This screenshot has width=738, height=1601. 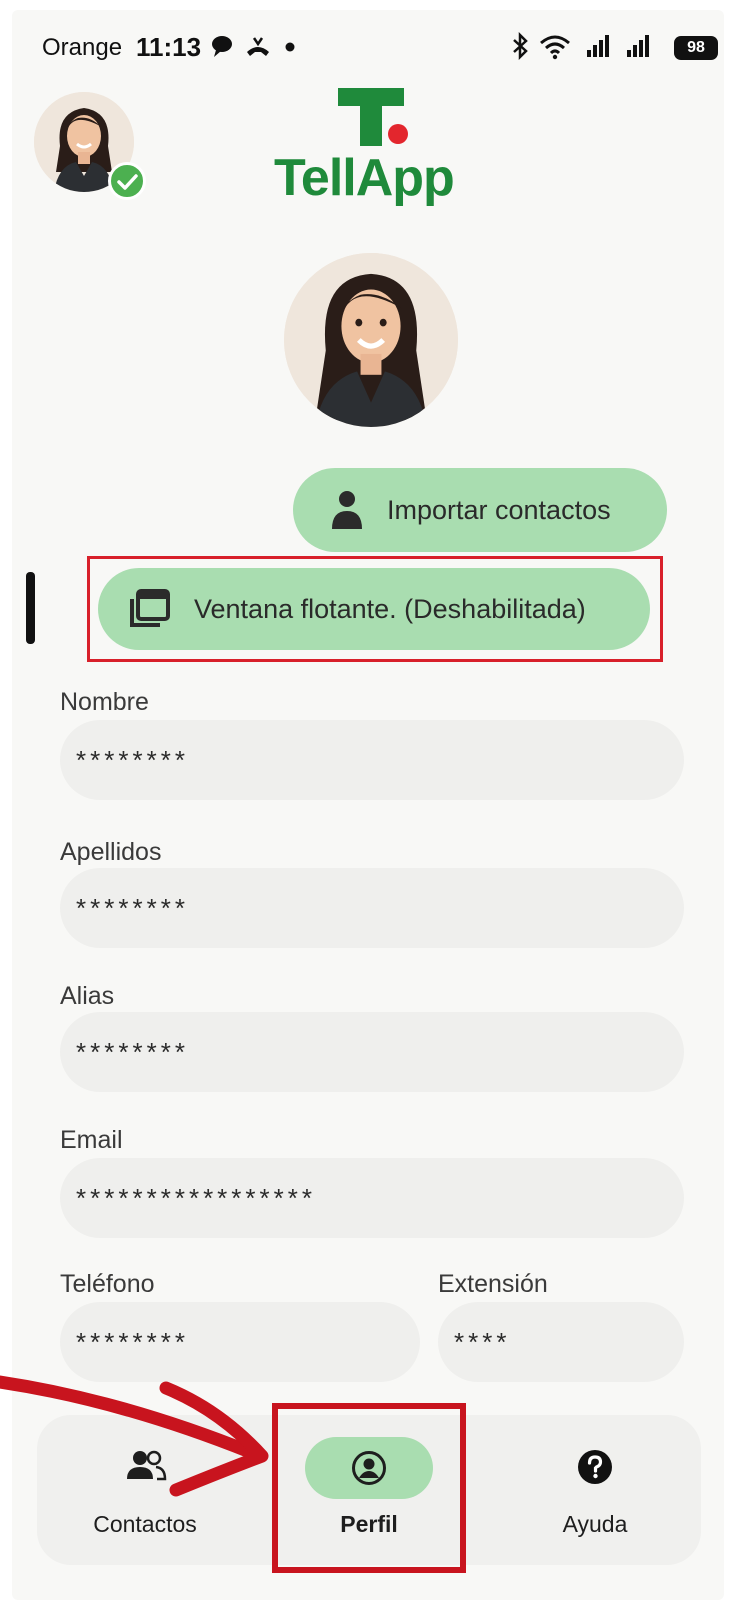 I want to click on help-icon, so click(x=595, y=1467).